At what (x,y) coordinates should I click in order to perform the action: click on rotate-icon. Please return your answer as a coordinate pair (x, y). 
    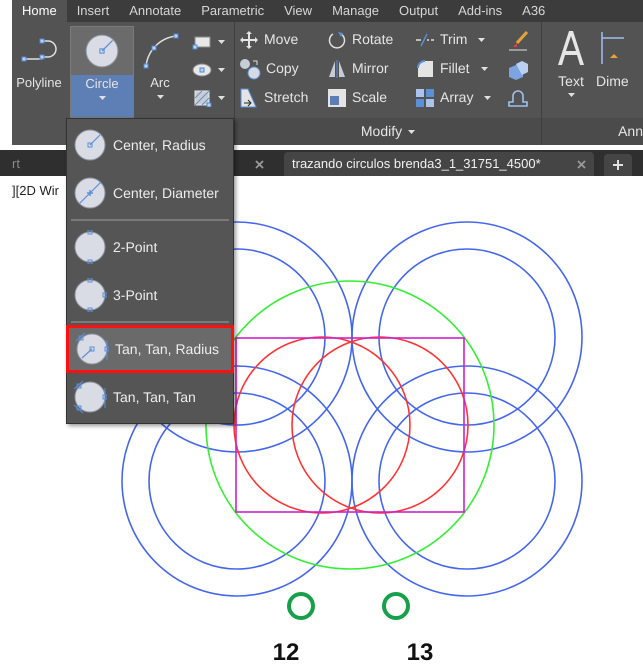
    Looking at the image, I should click on (337, 40).